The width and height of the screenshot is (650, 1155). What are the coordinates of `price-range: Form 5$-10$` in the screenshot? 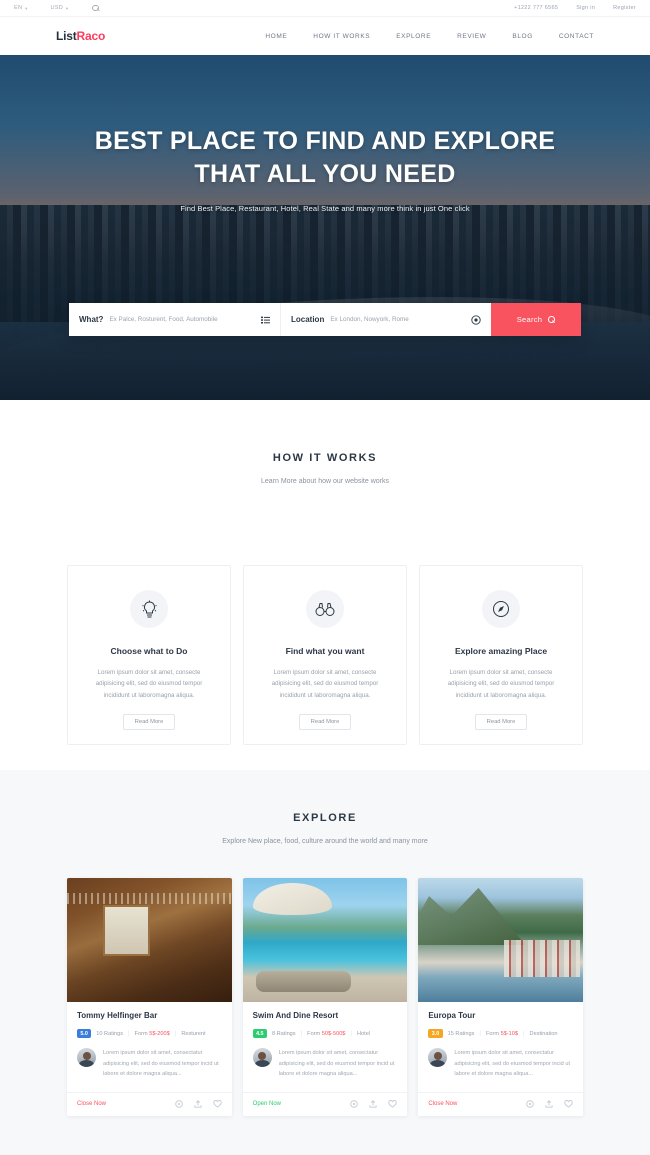 It's located at (501, 1033).